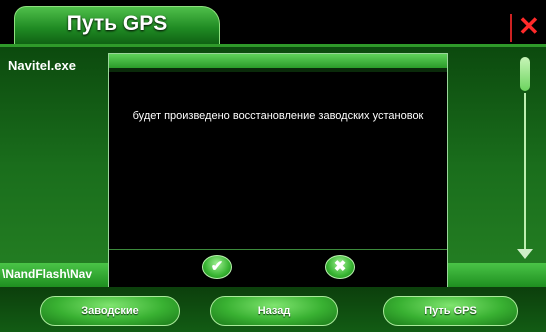 This screenshot has width=546, height=332. I want to click on path-text: \NandFlash\Nav, so click(47, 274).